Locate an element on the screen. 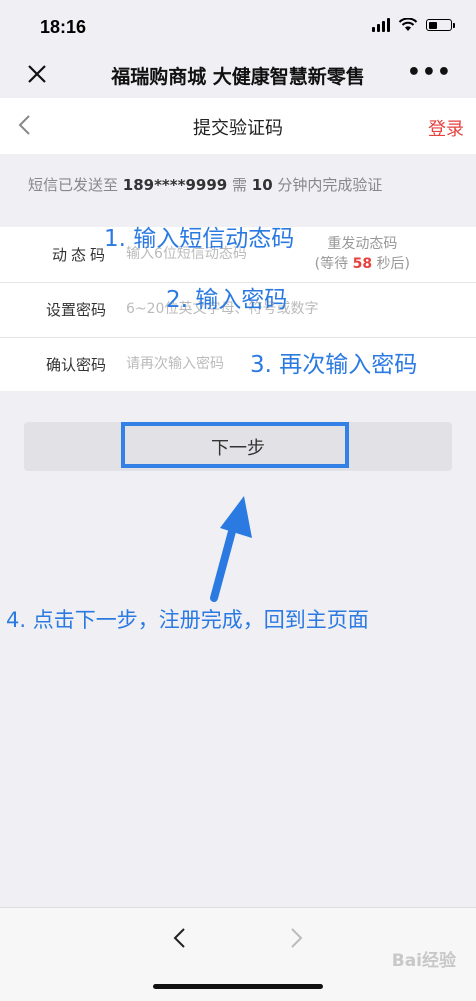  notice-mid: 需 is located at coordinates (239, 185).